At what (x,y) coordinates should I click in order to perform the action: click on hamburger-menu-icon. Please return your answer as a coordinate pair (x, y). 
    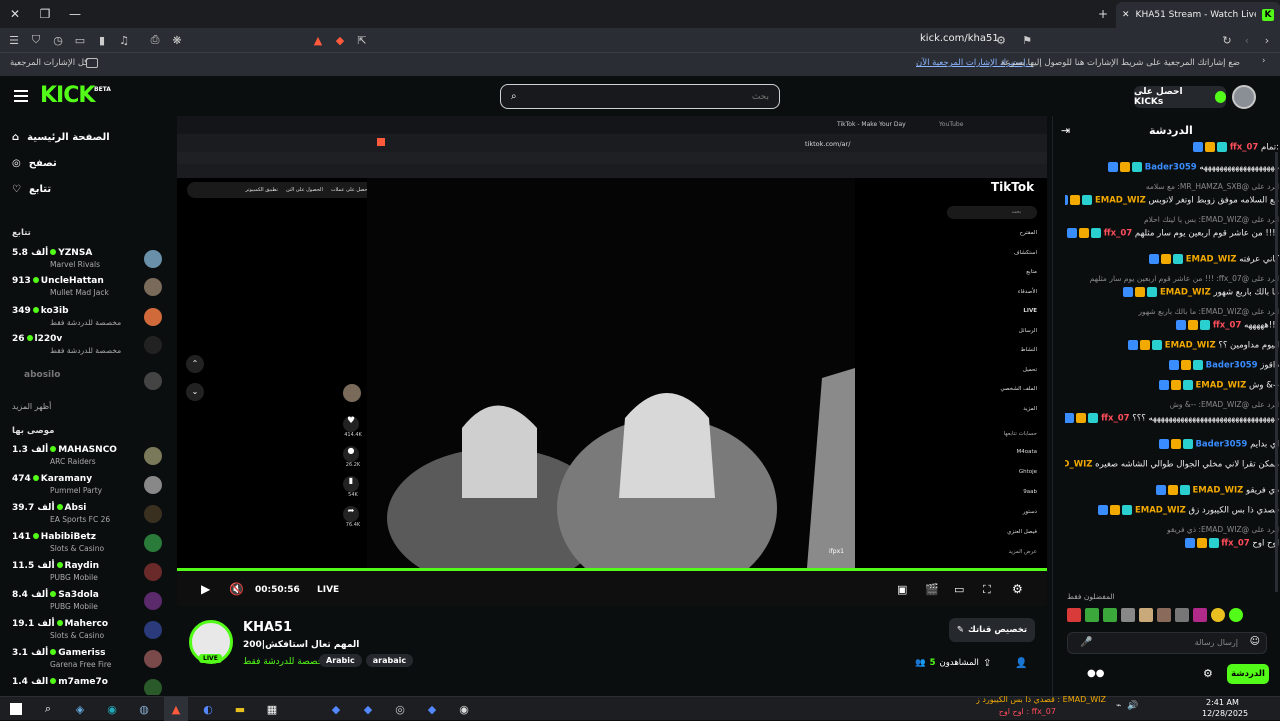
    Looking at the image, I should click on (21, 96).